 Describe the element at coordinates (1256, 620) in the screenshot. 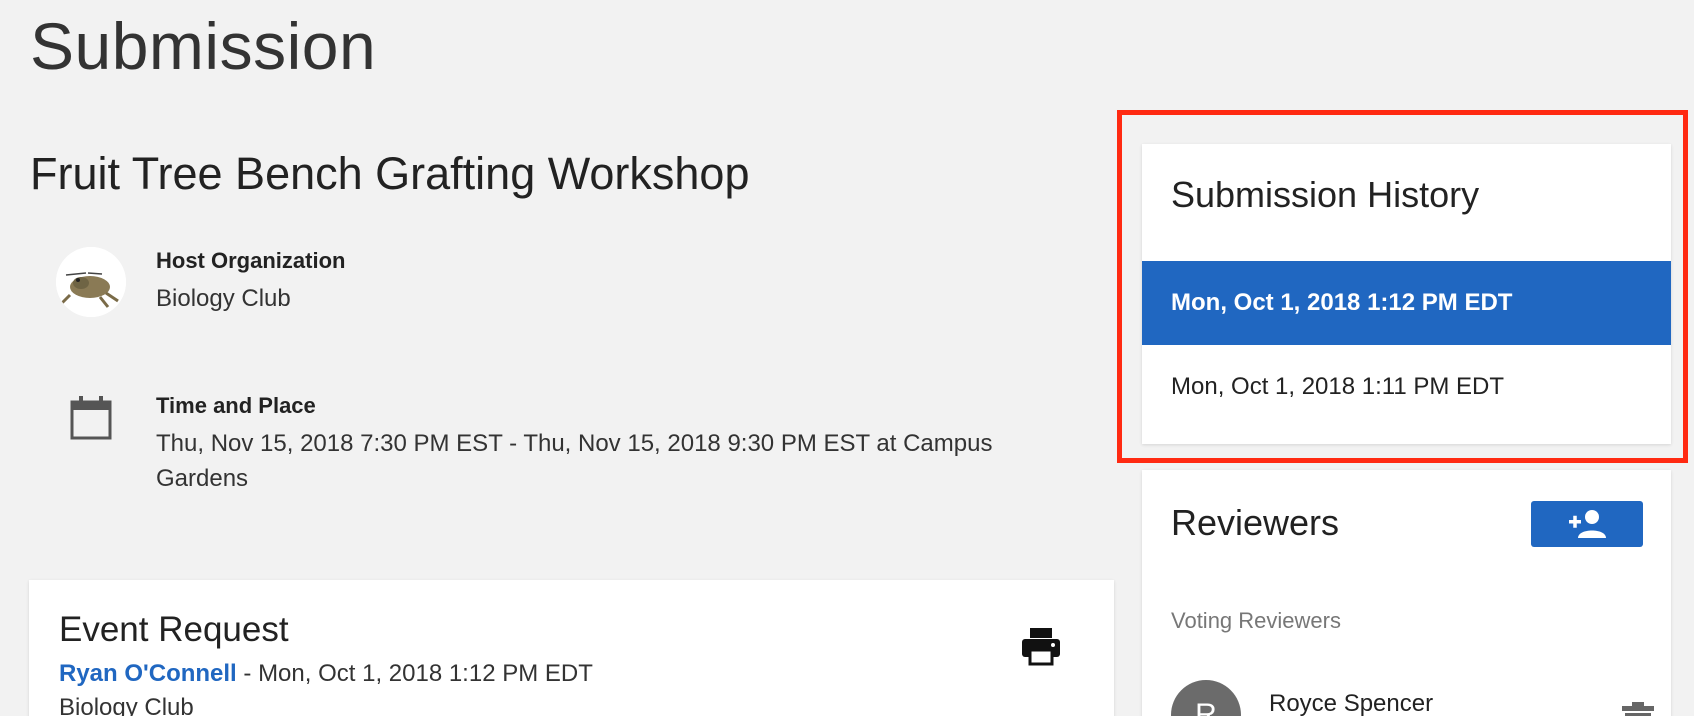

I see `voting-reviewers-label: Voting Reviewers` at that location.